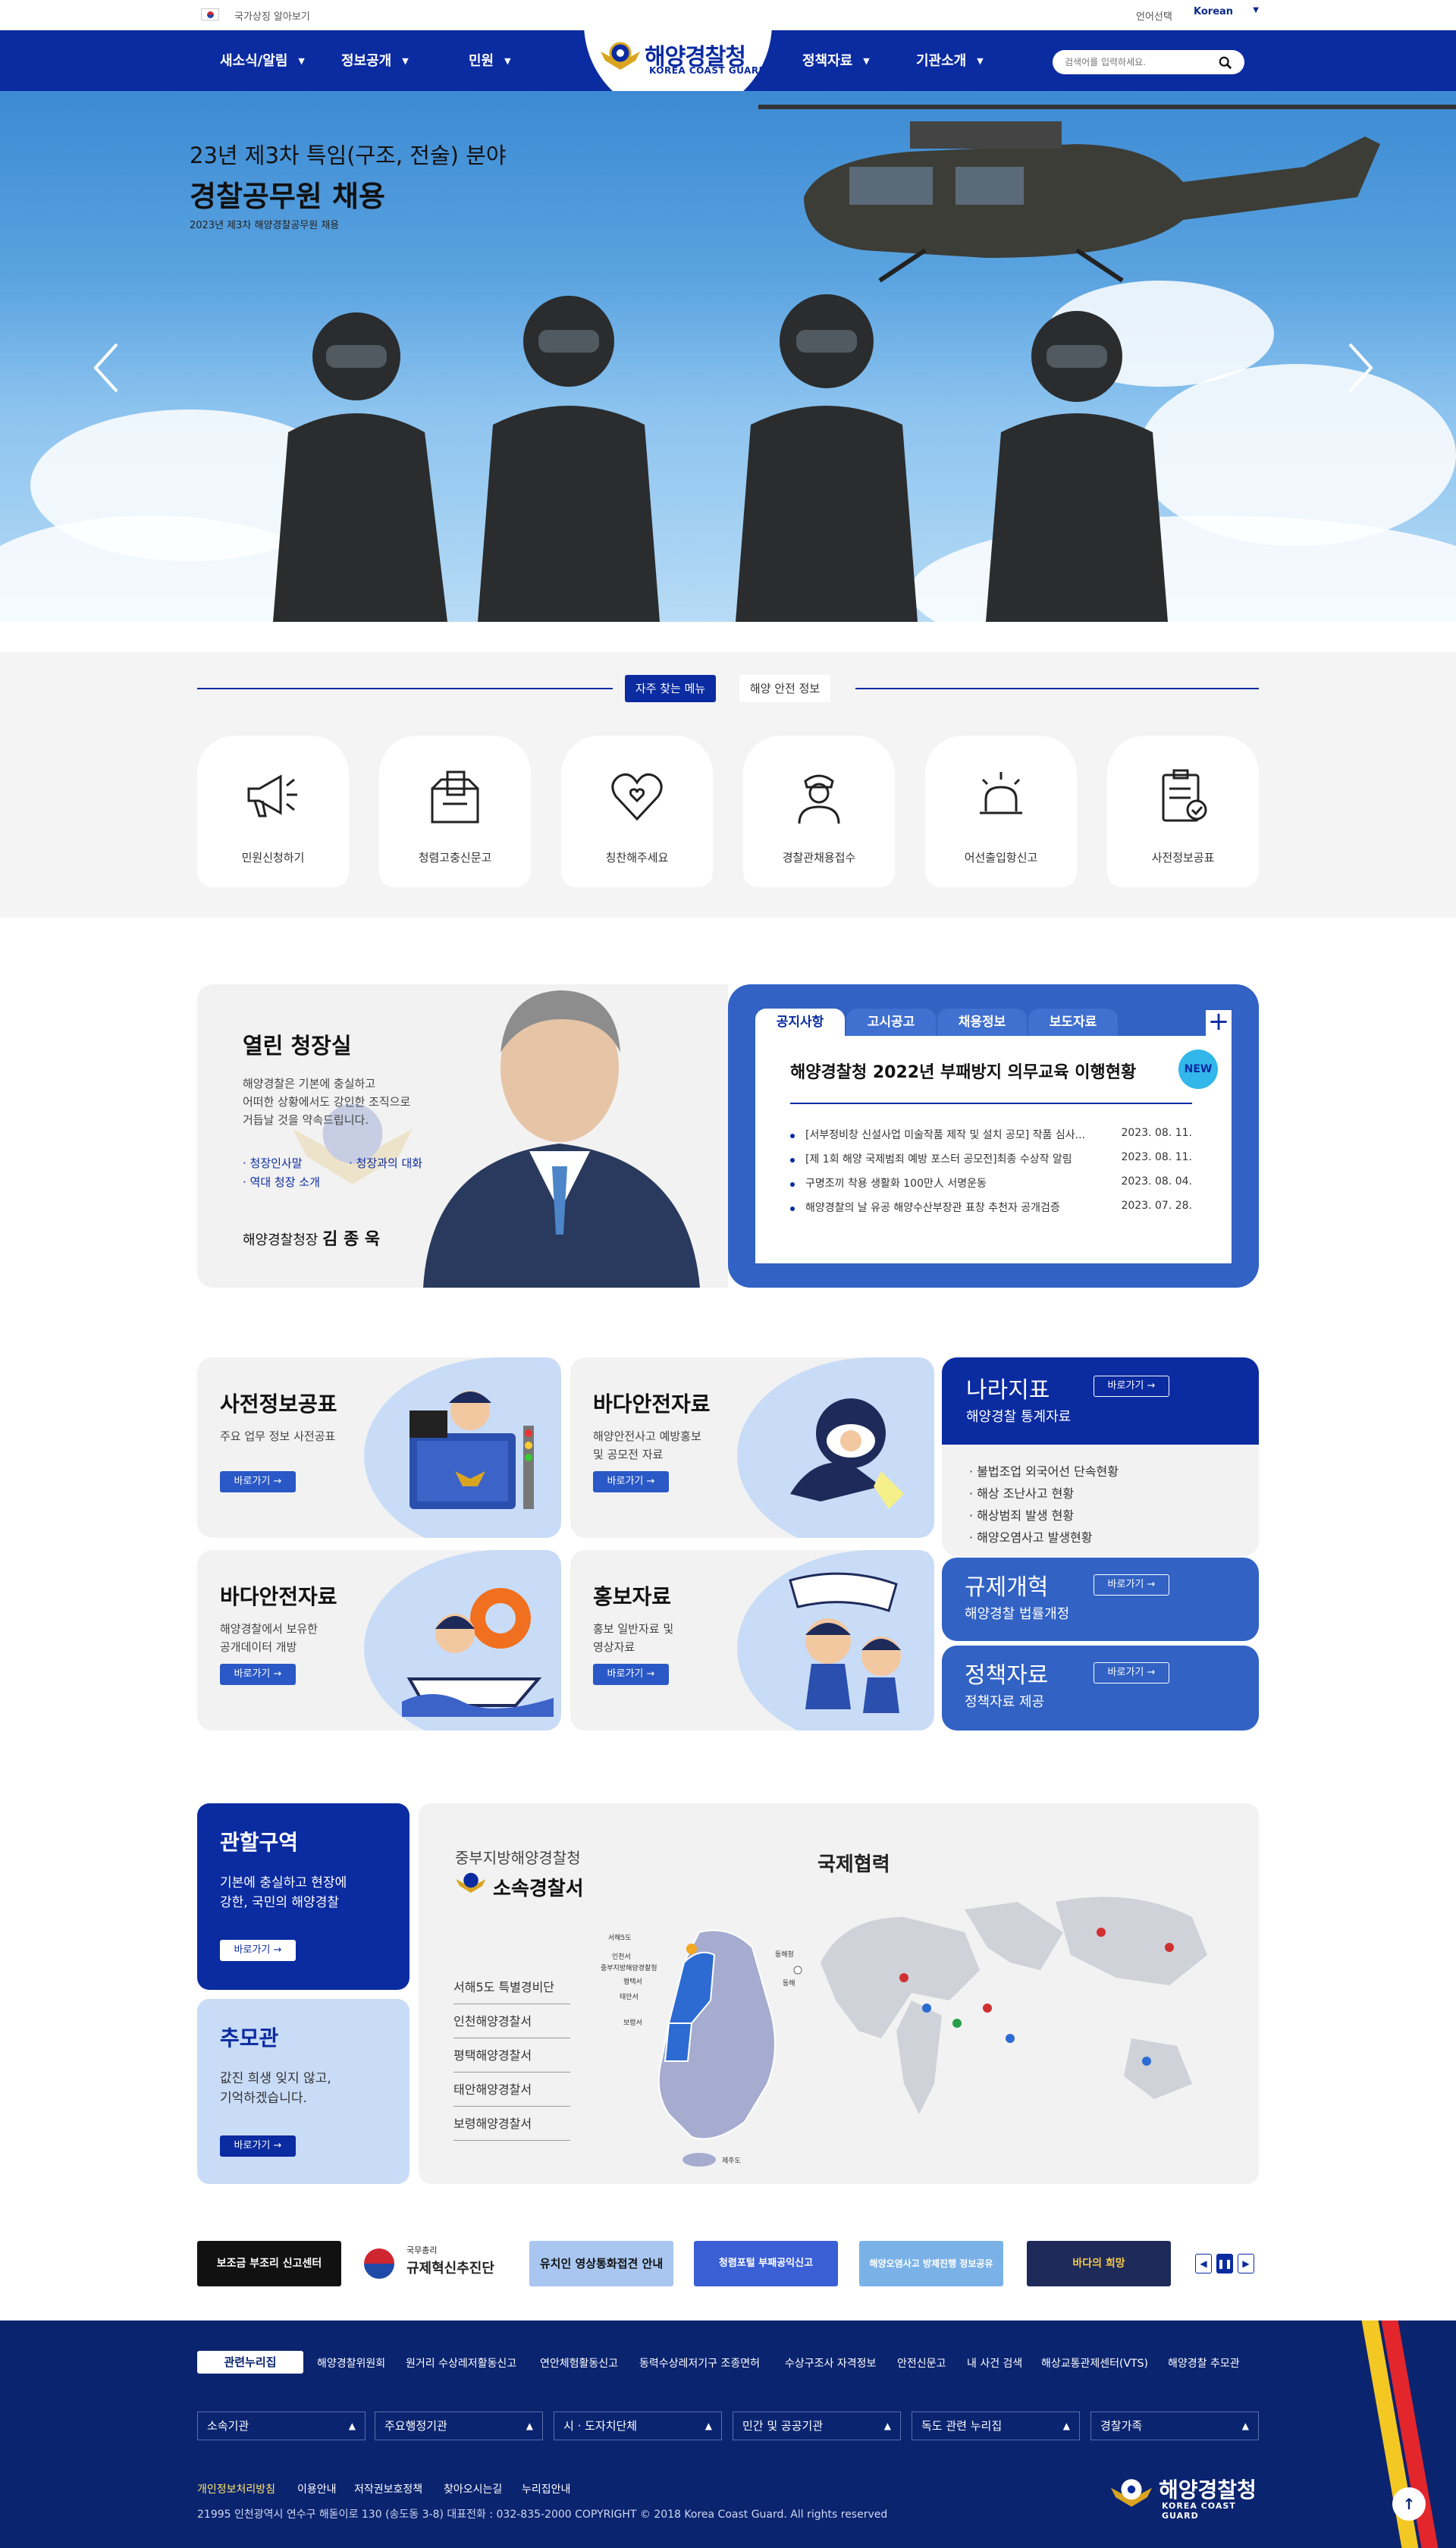  Describe the element at coordinates (379, 1640) in the screenshot. I see `card-open-data: 바다안전자료 해양경찰에서 보유한 공개데이터 개방 바로가기 →` at that location.